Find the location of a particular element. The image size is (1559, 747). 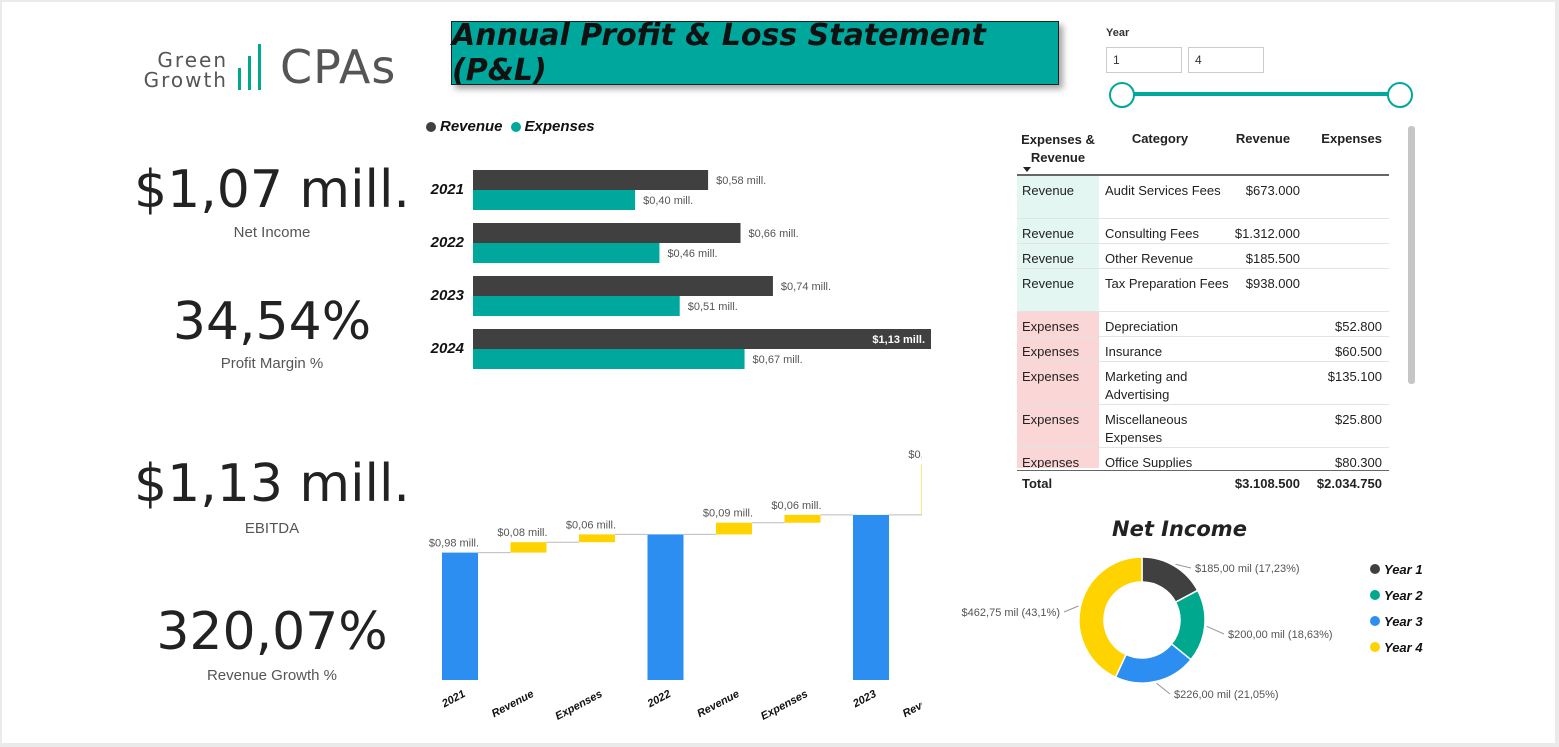

bar-year-label: 2021 is located at coordinates (447, 189).